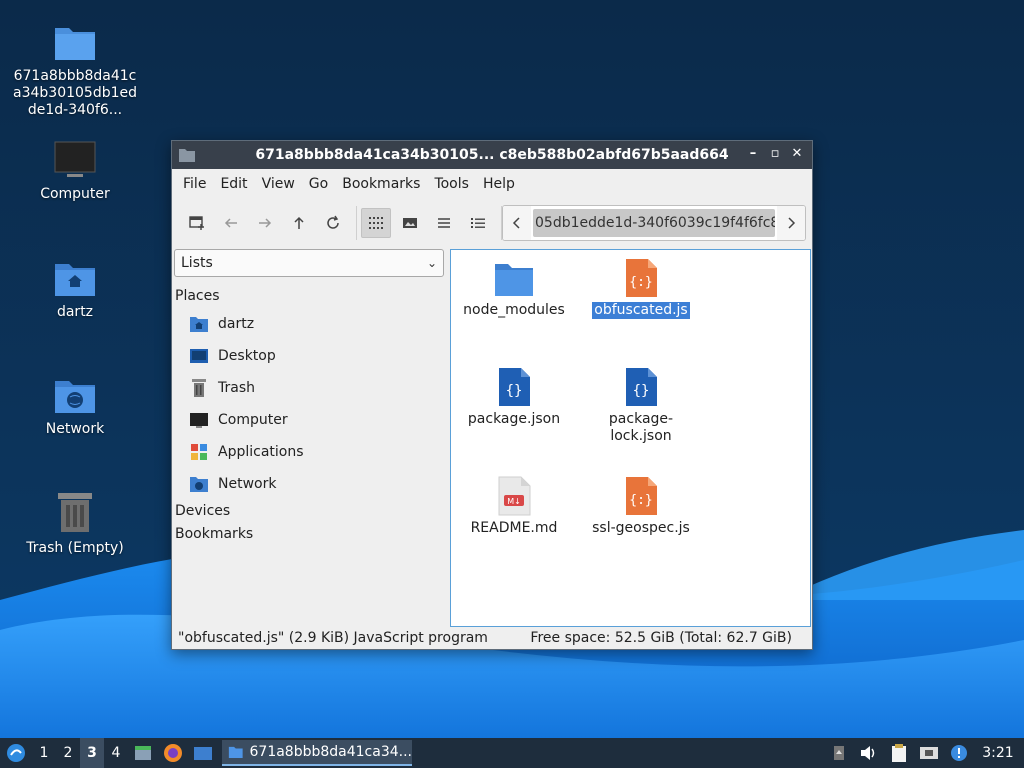  I want to click on sidebar-item-network: Network, so click(310, 484).